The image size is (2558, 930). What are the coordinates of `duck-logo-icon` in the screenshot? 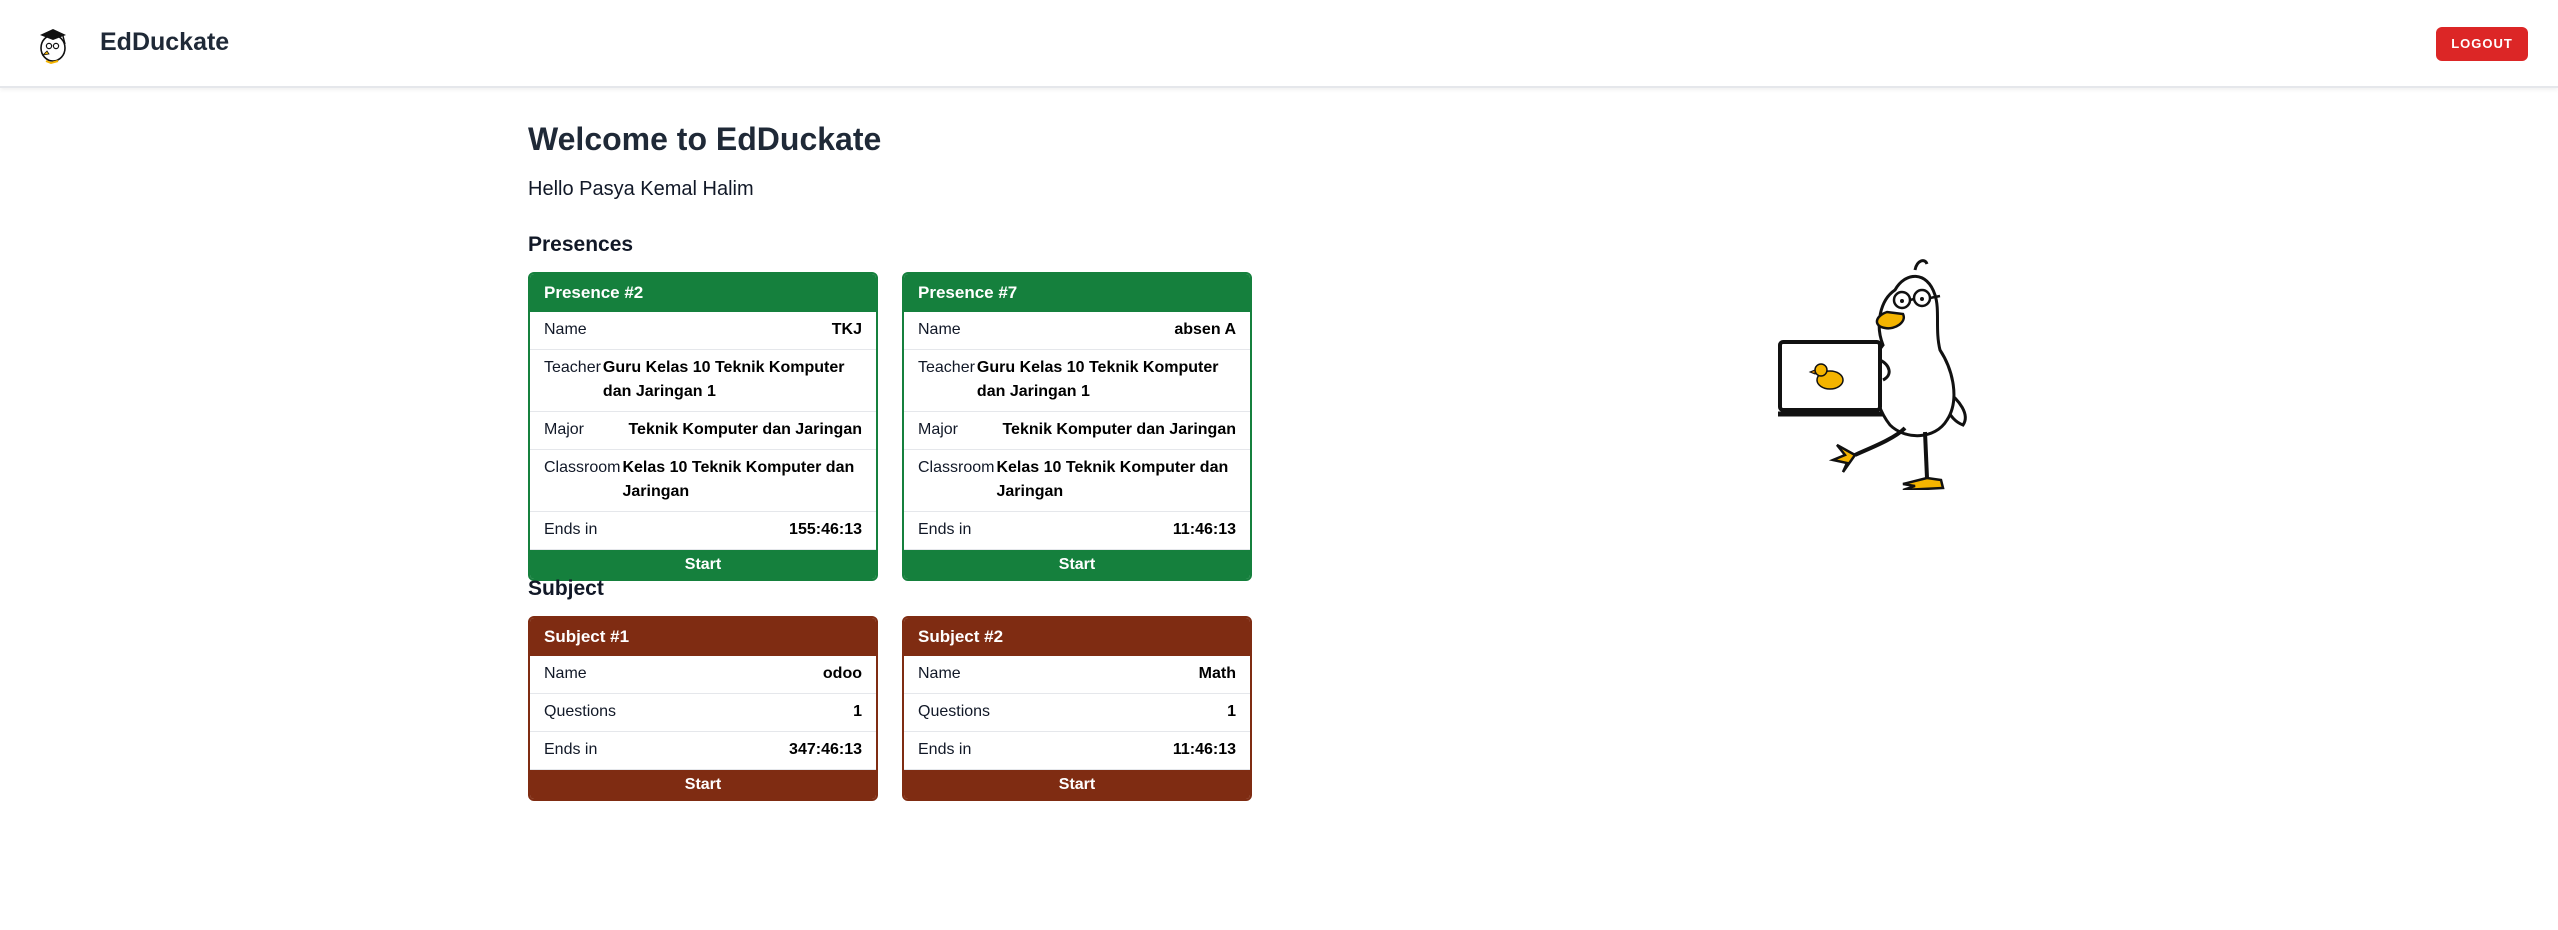 It's located at (53, 44).